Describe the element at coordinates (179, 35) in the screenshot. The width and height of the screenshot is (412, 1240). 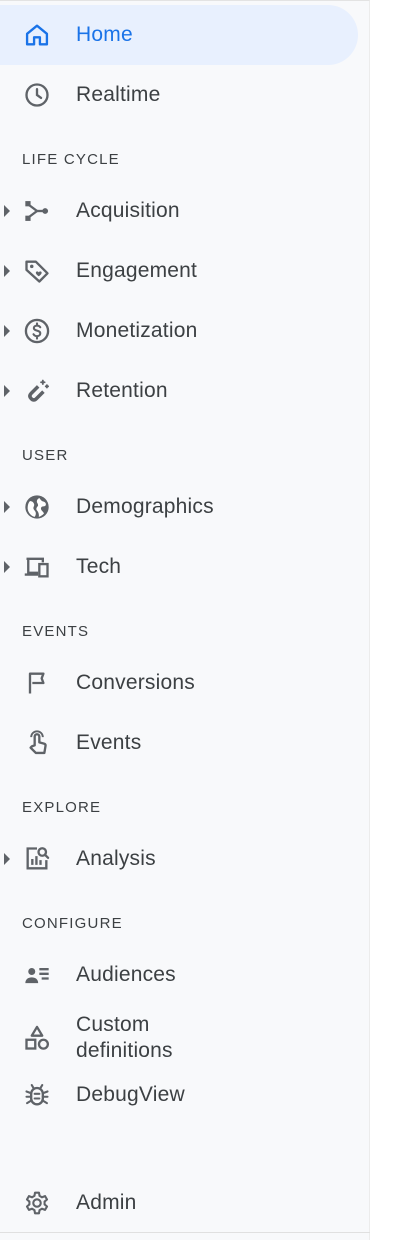
I see `nav-item-home: Home` at that location.